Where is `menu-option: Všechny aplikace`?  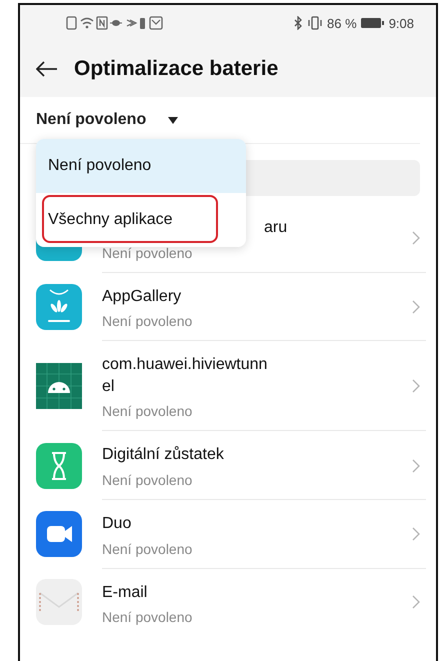
menu-option: Všechny aplikace is located at coordinates (141, 220).